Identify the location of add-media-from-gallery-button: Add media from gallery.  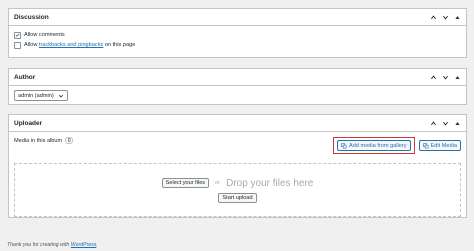
(374, 145).